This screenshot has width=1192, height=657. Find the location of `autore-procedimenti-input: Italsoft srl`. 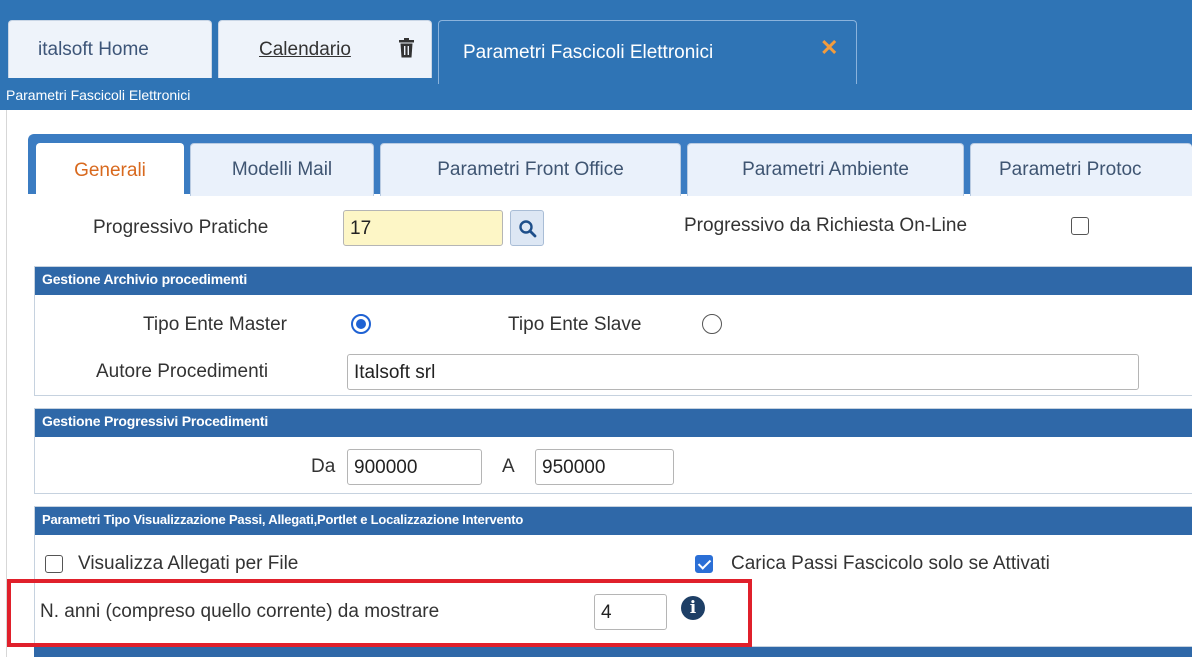

autore-procedimenti-input: Italsoft srl is located at coordinates (743, 372).